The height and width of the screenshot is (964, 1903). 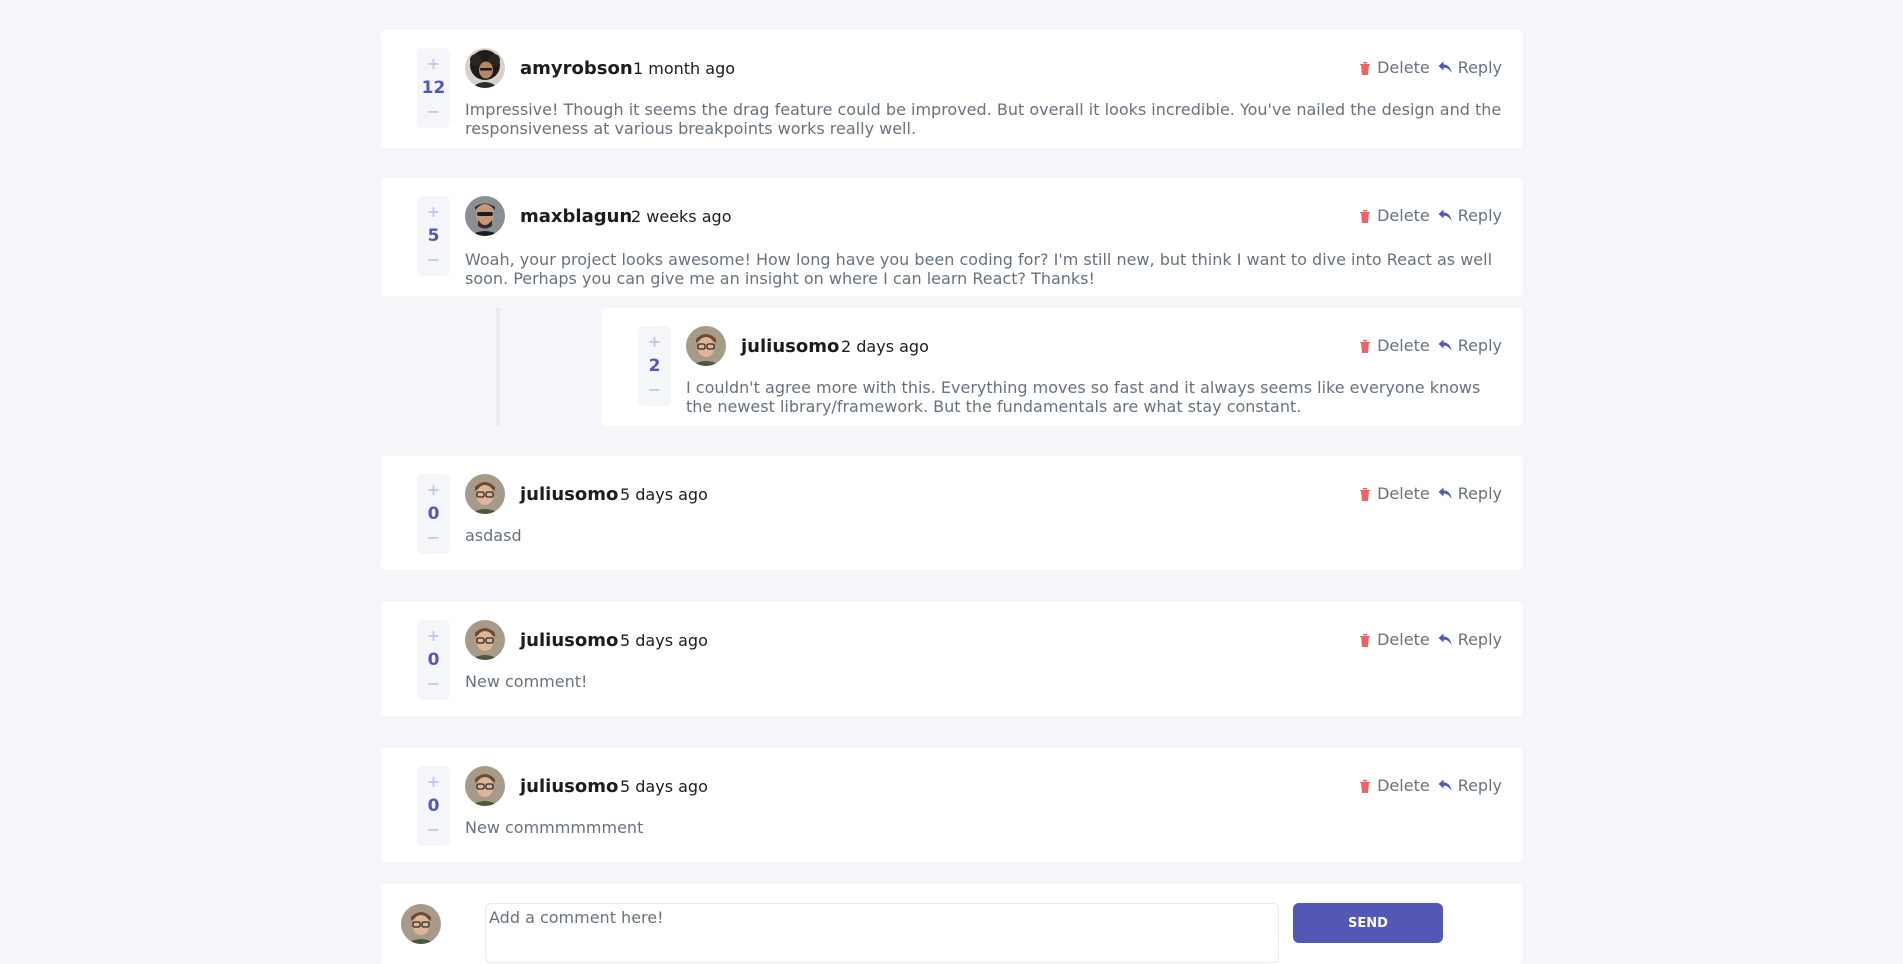 What do you see at coordinates (576, 216) in the screenshot?
I see `comment-author: maxblagun` at bounding box center [576, 216].